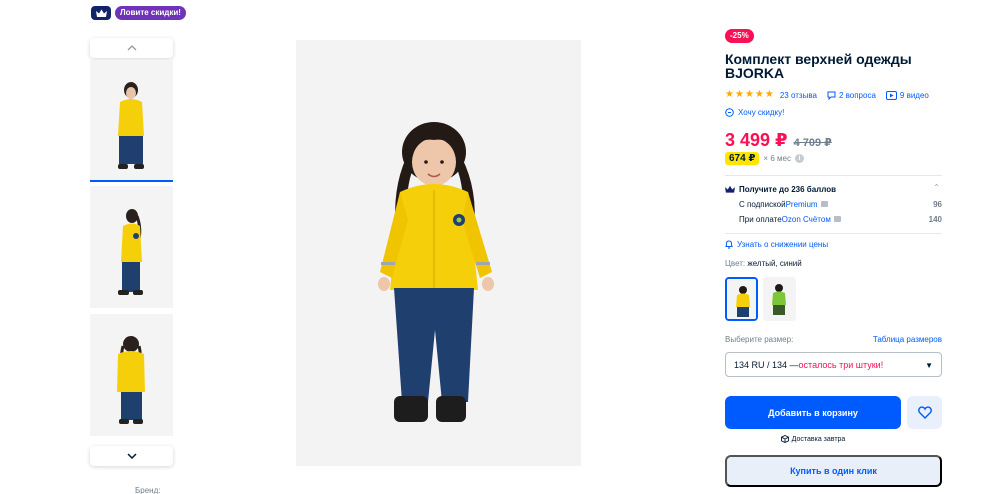 The width and height of the screenshot is (1000, 494). I want to click on gallery-up-button, so click(131, 48).